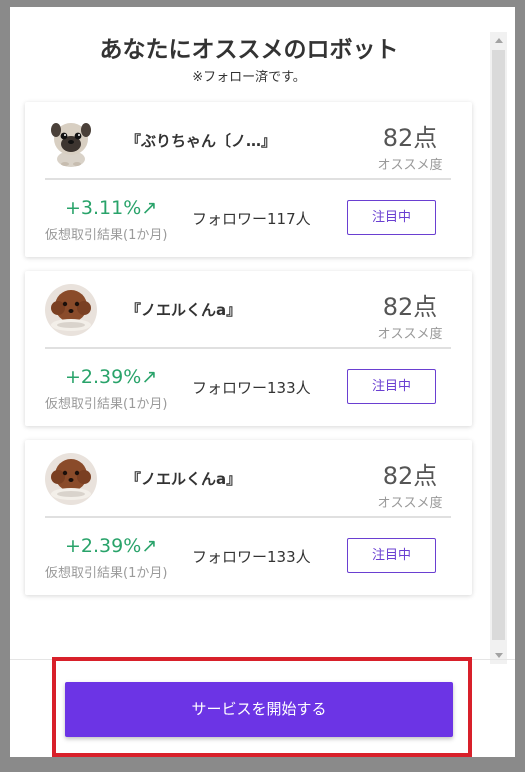 This screenshot has height=772, width=525. What do you see at coordinates (259, 709) in the screenshot?
I see `start-service-button: サービスを開始する` at bounding box center [259, 709].